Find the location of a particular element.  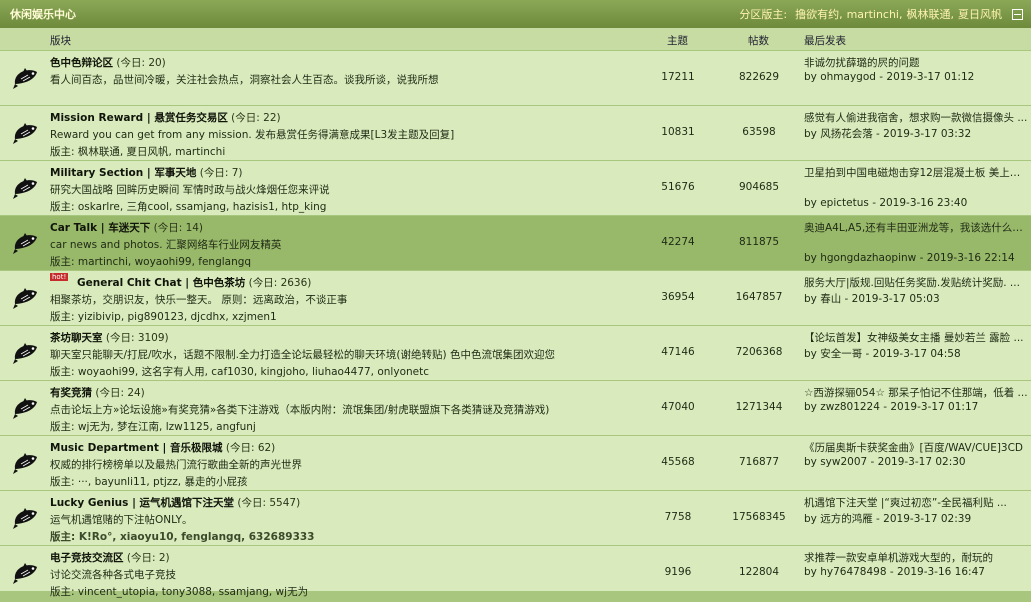

last-post-by: by zwz801224 - 2019-3-17 01:17 is located at coordinates (891, 407).